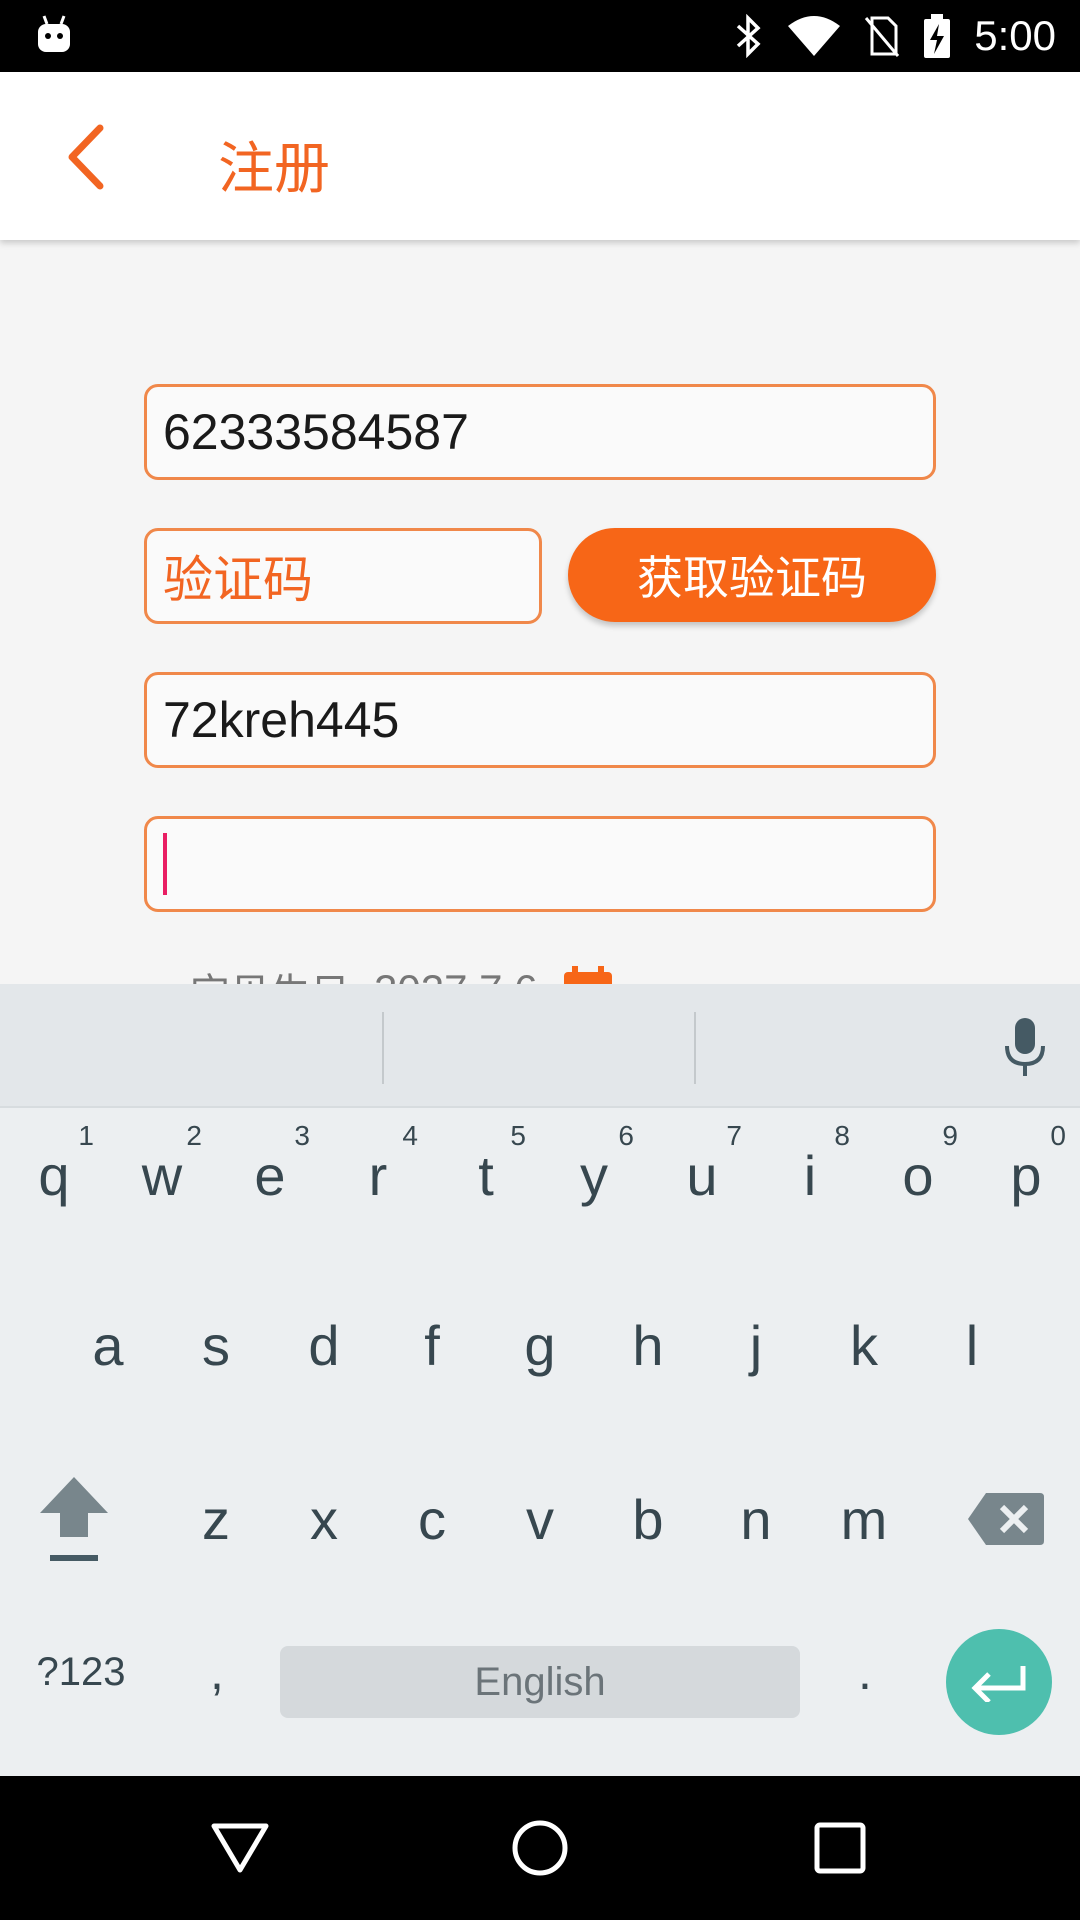  I want to click on key-a: a, so click(108, 1345).